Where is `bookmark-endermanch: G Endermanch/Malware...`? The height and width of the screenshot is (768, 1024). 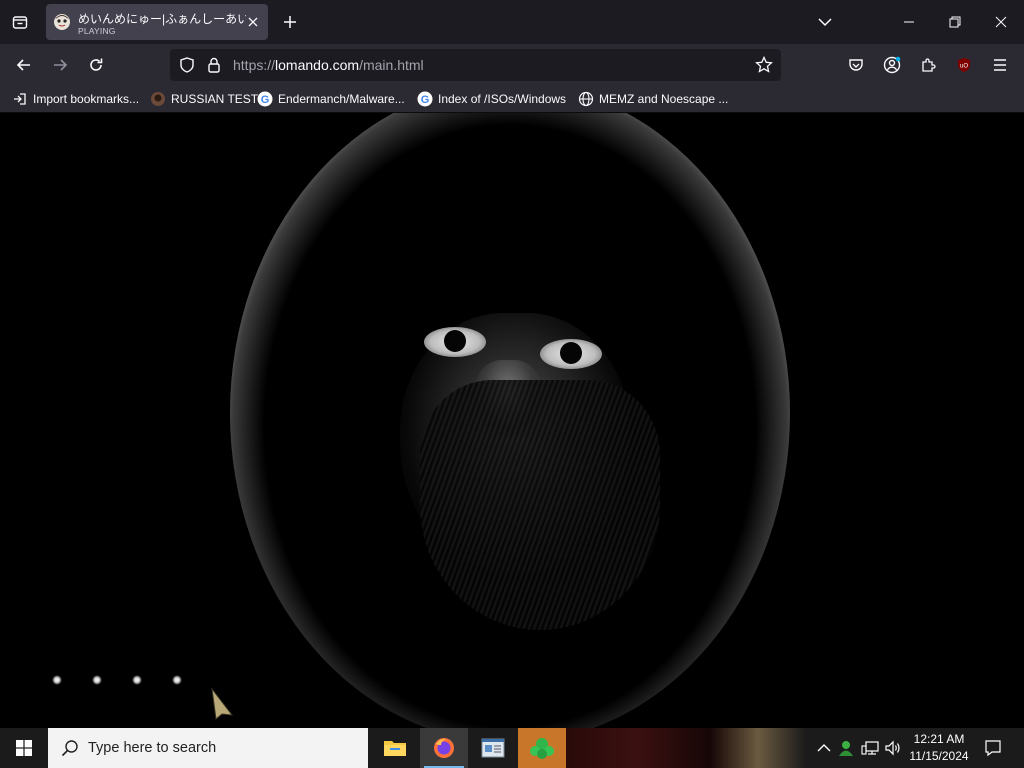
bookmark-endermanch: G Endermanch/Malware... is located at coordinates (331, 99).